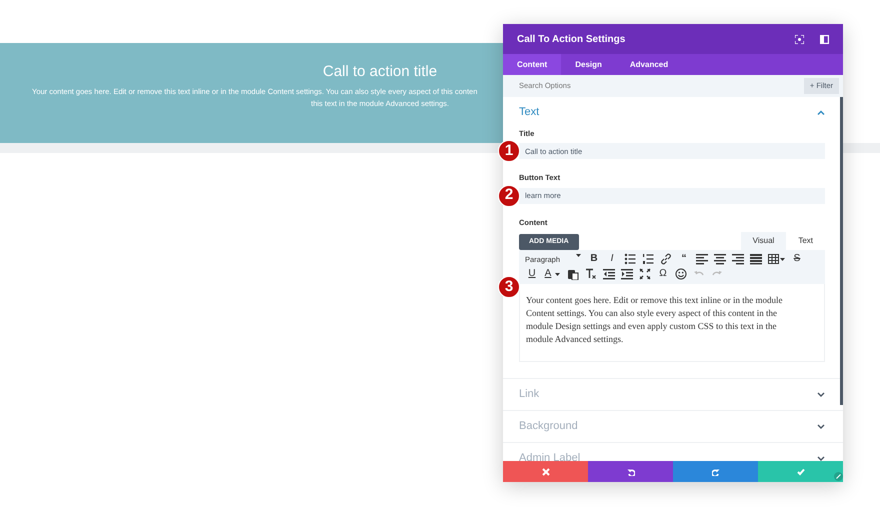 This screenshot has width=880, height=512. Describe the element at coordinates (648, 259) in the screenshot. I see `numbered-list-icon` at that location.